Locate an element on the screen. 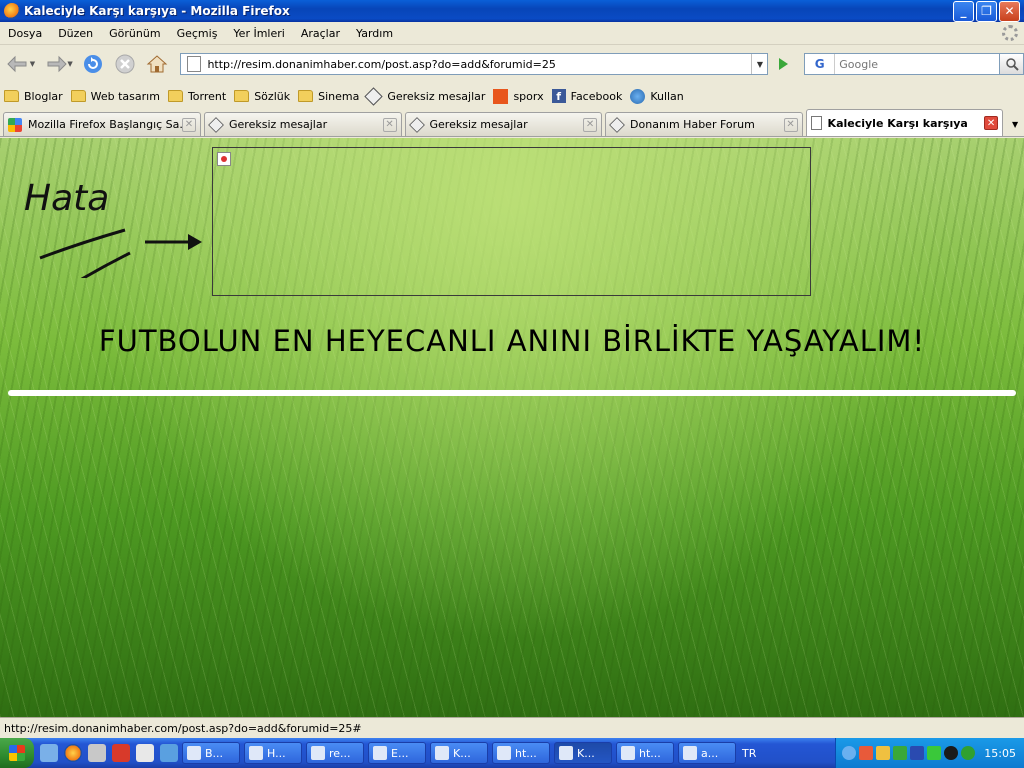  bookmark-sozluk: Sözlük is located at coordinates (262, 96).